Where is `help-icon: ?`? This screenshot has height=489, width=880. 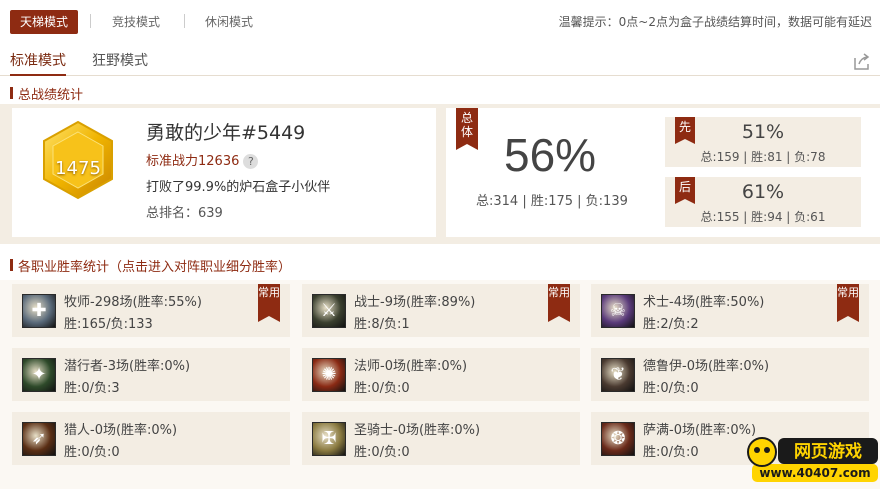
help-icon: ? is located at coordinates (251, 161).